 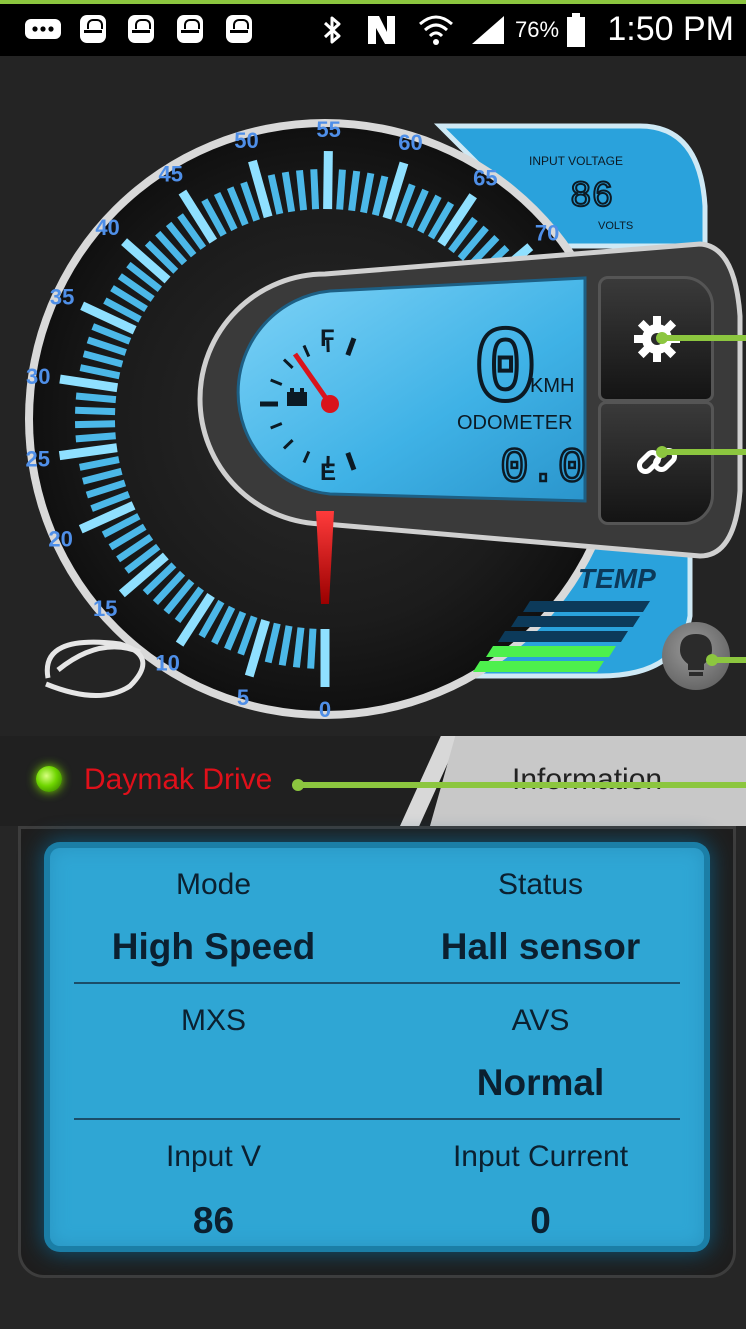 I want to click on connect-button, so click(x=656, y=463).